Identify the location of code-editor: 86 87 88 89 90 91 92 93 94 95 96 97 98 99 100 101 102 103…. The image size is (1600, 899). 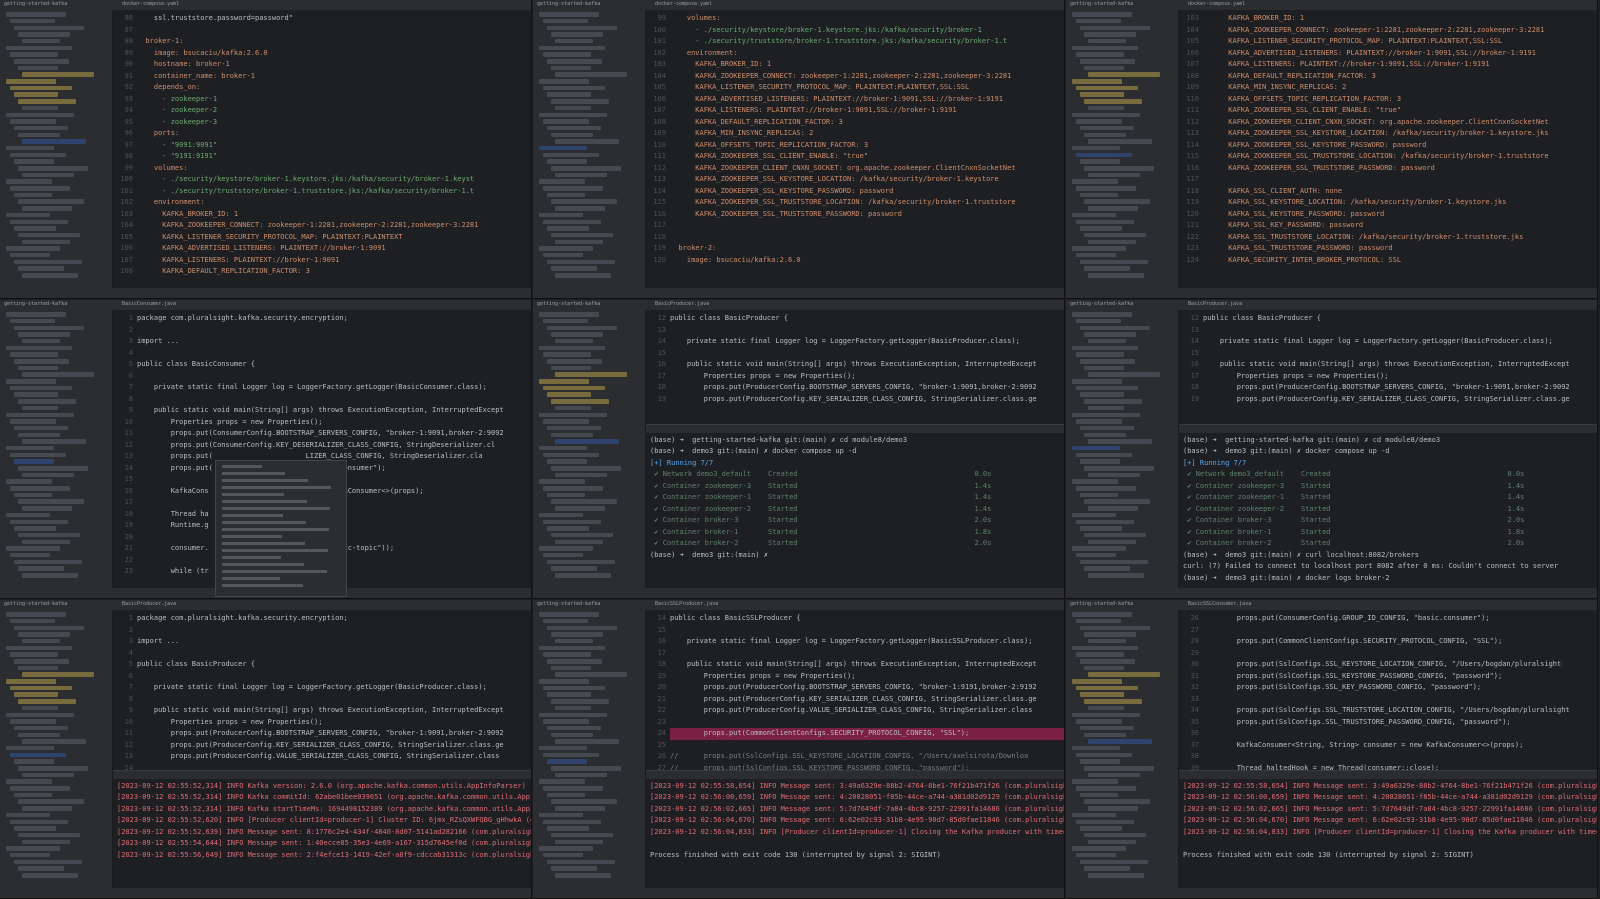
(322, 149).